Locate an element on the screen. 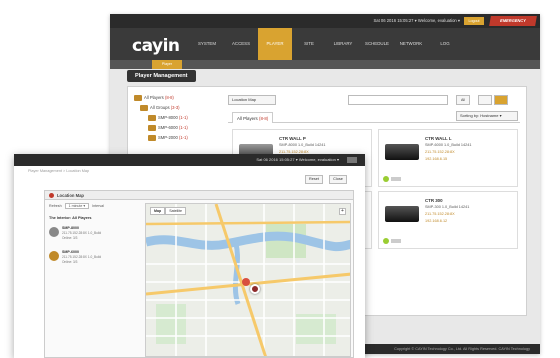  nav-item-access: ACCESS is located at coordinates (241, 44).